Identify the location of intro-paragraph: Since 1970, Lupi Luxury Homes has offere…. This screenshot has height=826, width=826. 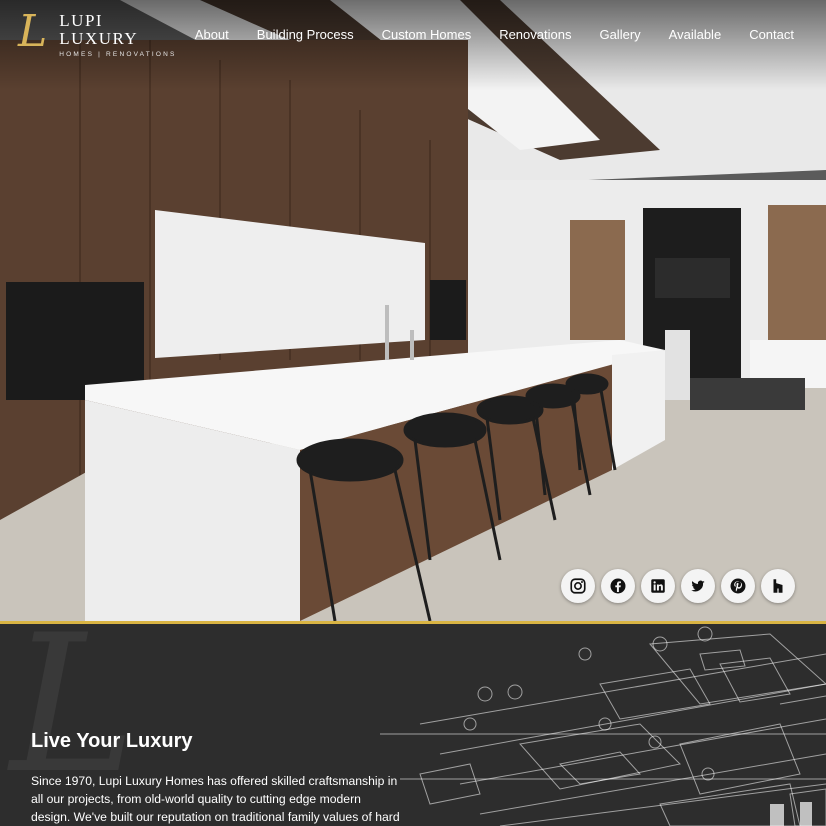
(215, 799).